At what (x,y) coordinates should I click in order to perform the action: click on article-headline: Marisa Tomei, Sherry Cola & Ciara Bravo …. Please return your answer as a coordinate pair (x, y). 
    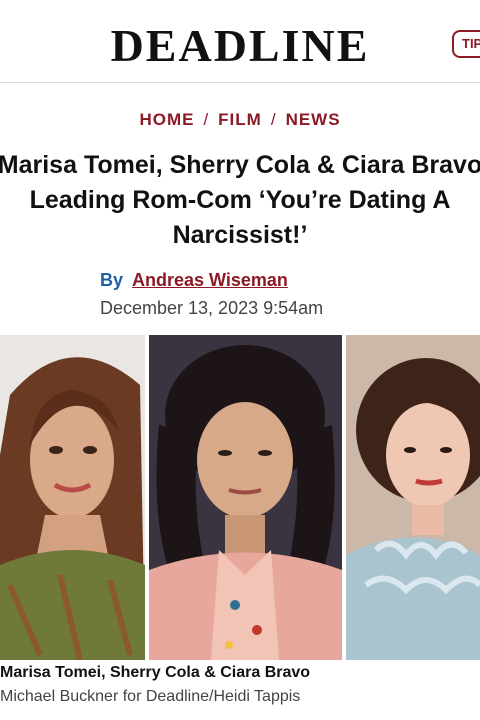
    Looking at the image, I should click on (240, 200).